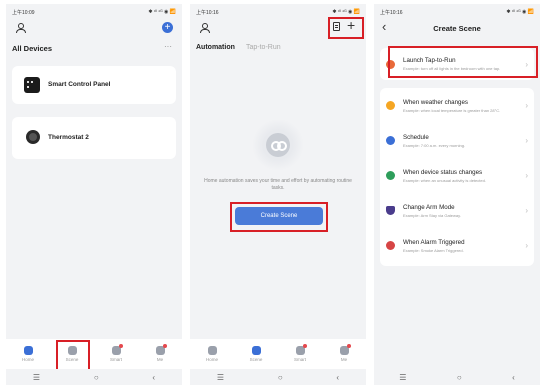  Describe the element at coordinates (457, 28) in the screenshot. I see `page-title: Create Scene` at that location.